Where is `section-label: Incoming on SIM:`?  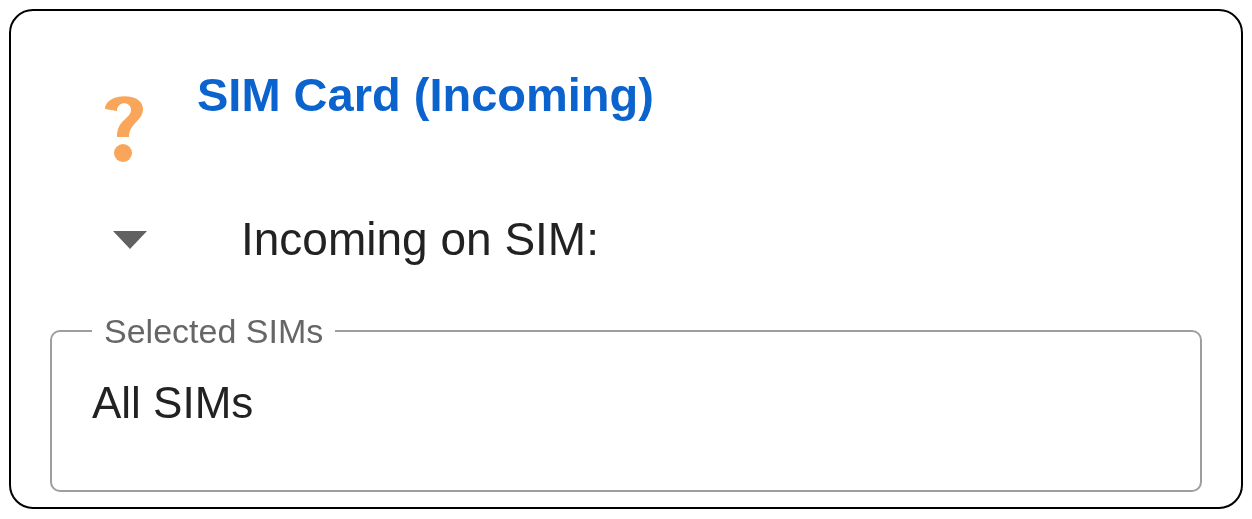
section-label: Incoming on SIM: is located at coordinates (420, 239).